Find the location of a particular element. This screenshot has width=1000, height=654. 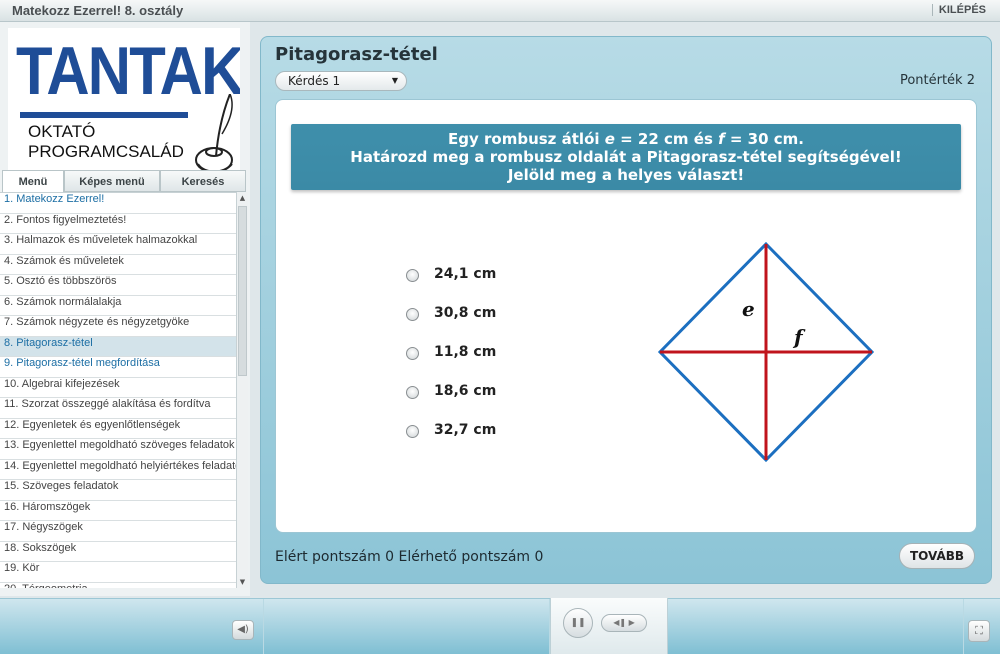

logo-underline is located at coordinates (104, 115).